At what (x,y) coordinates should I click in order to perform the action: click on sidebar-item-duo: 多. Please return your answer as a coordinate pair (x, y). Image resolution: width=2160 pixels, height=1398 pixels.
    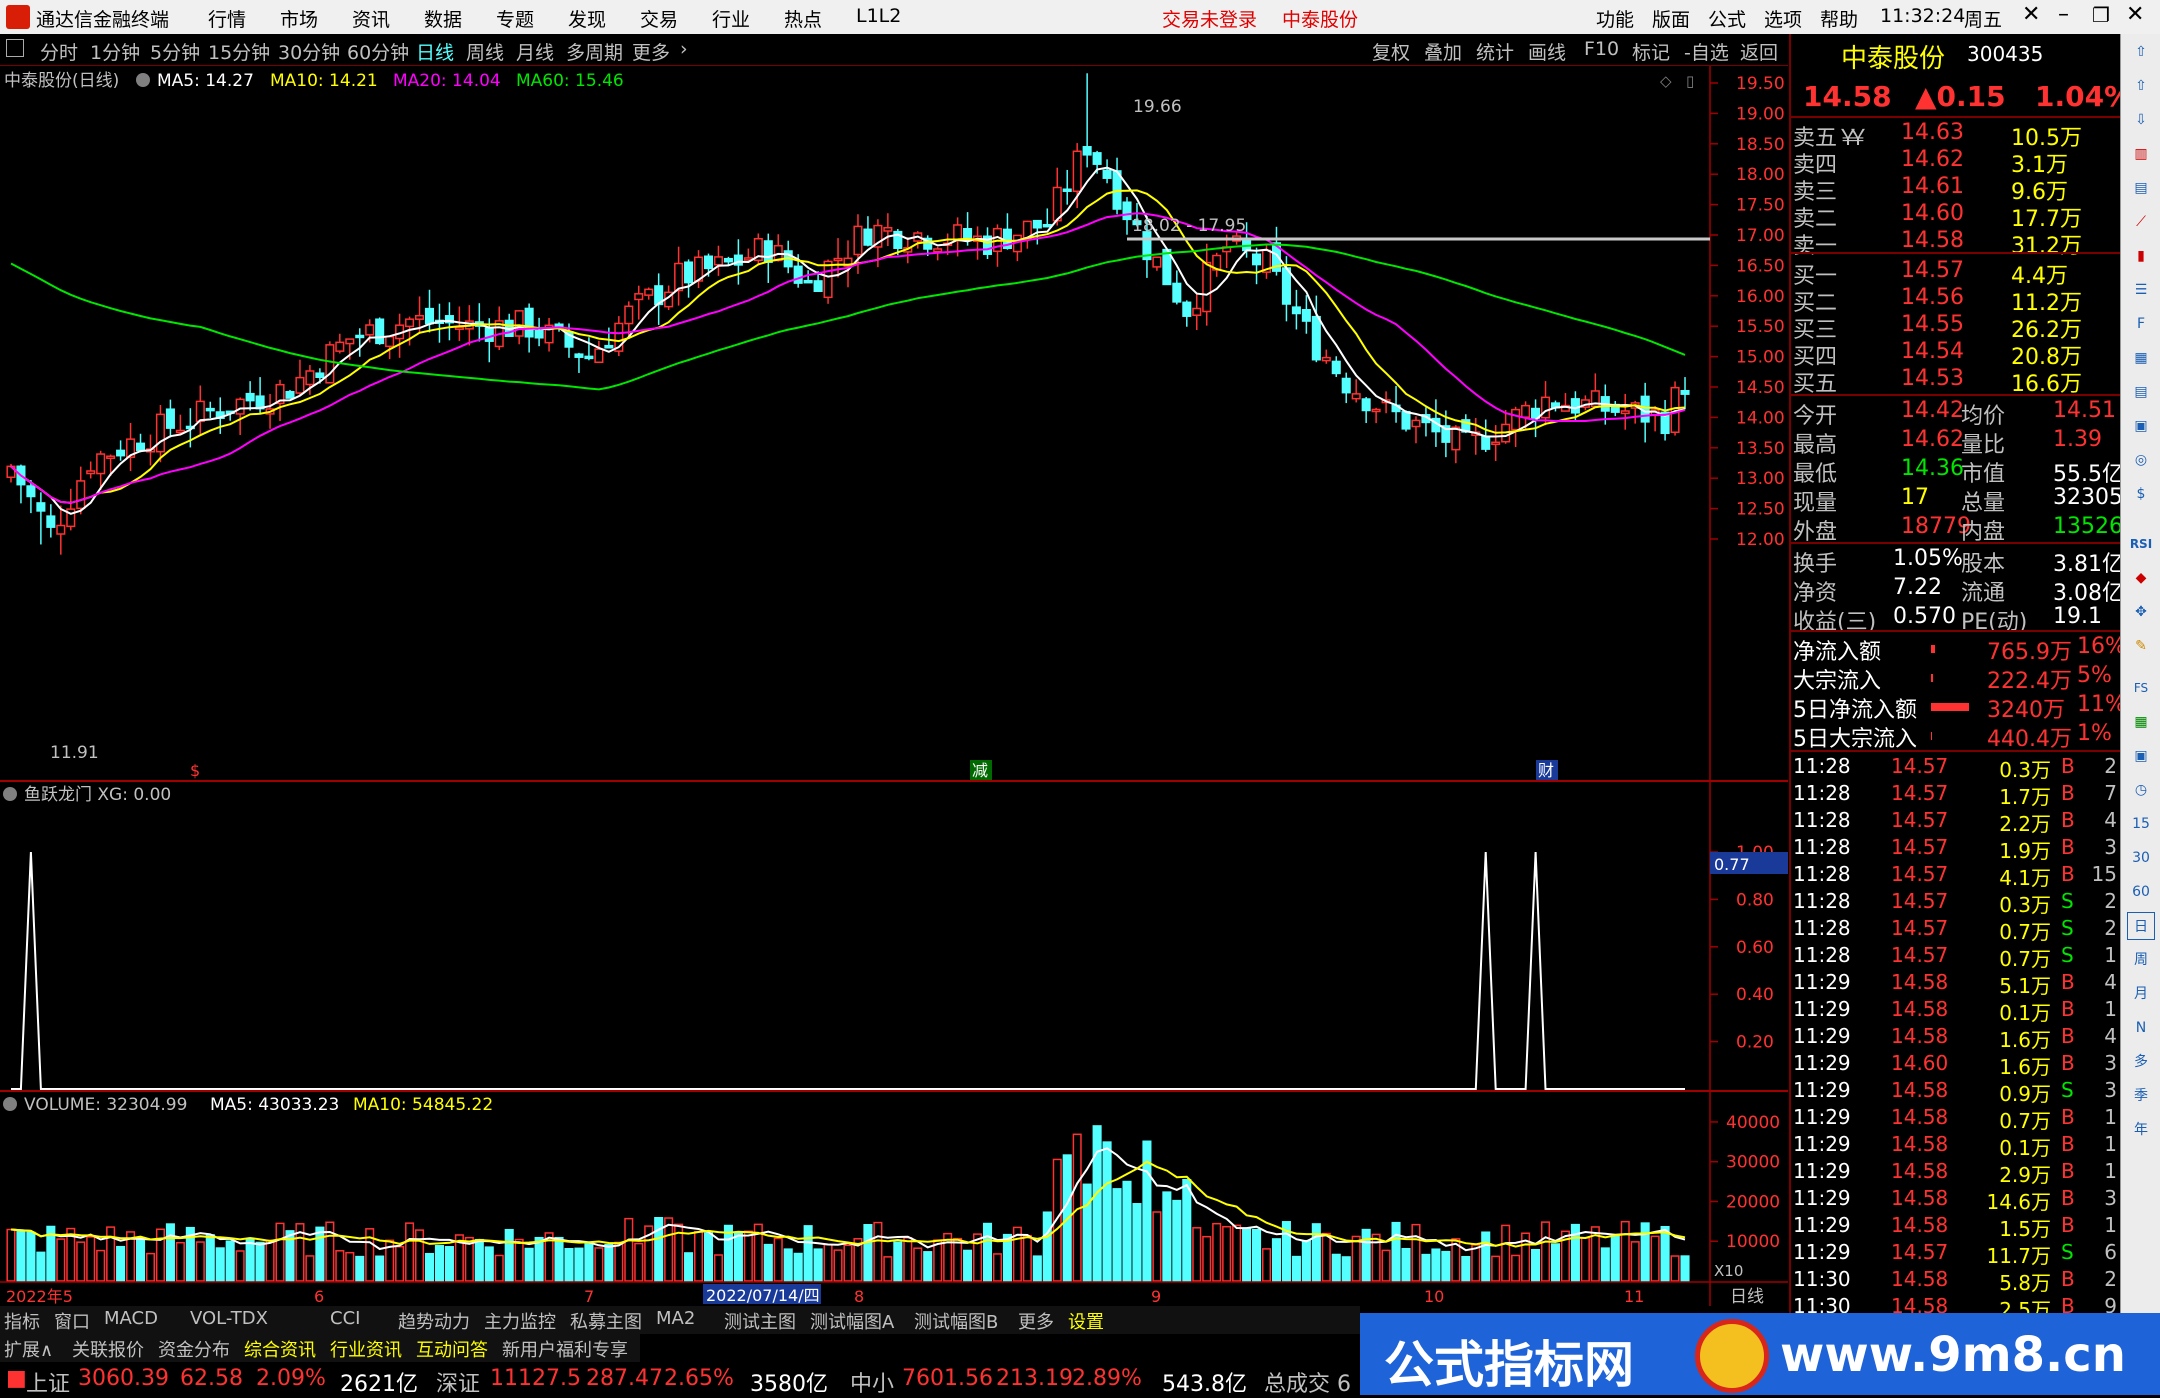
    Looking at the image, I should click on (2141, 1062).